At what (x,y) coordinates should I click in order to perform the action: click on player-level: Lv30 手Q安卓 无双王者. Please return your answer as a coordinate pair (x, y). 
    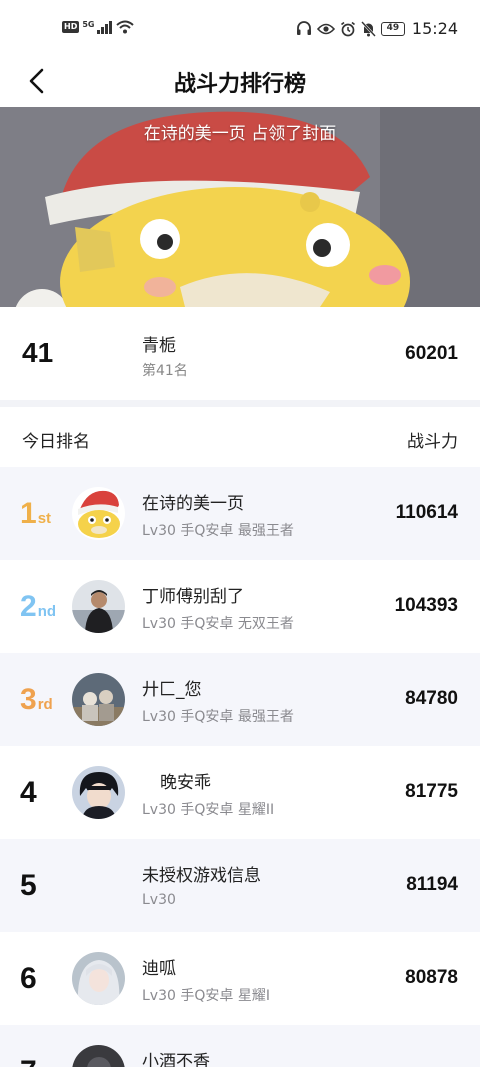
    Looking at the image, I should click on (218, 624).